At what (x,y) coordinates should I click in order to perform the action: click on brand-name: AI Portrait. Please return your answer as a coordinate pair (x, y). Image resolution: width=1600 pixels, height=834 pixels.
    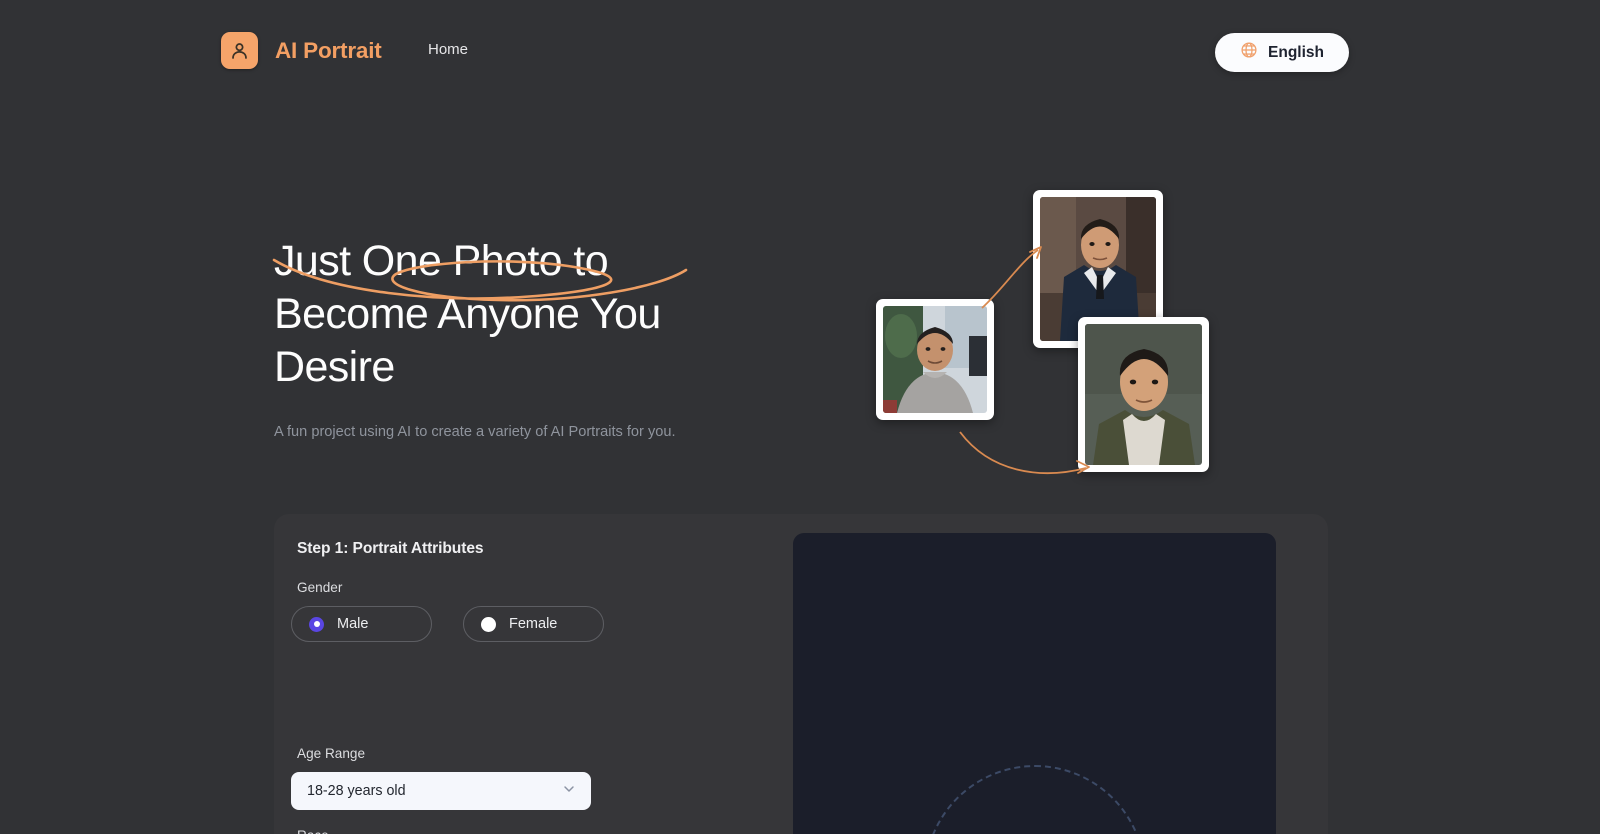
    Looking at the image, I should click on (328, 50).